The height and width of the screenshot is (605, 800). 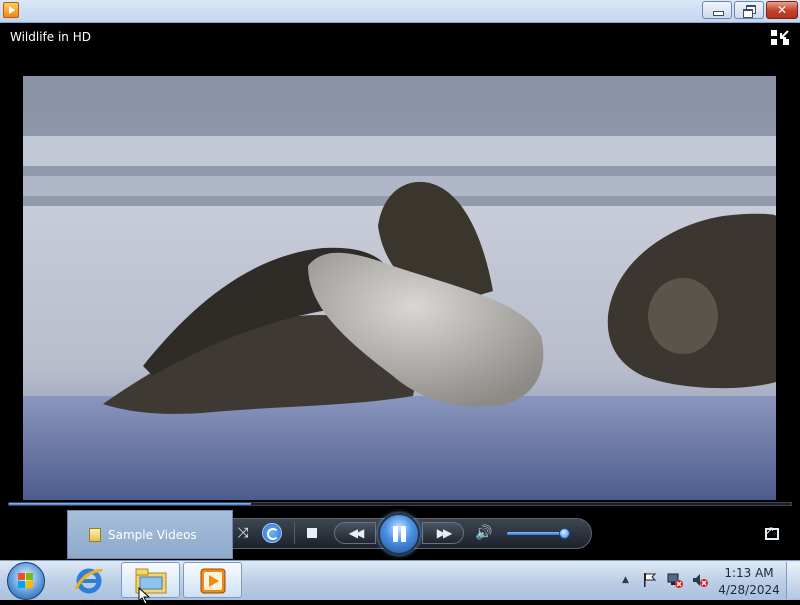 What do you see at coordinates (130, 504) in the screenshot?
I see `seek-progress` at bounding box center [130, 504].